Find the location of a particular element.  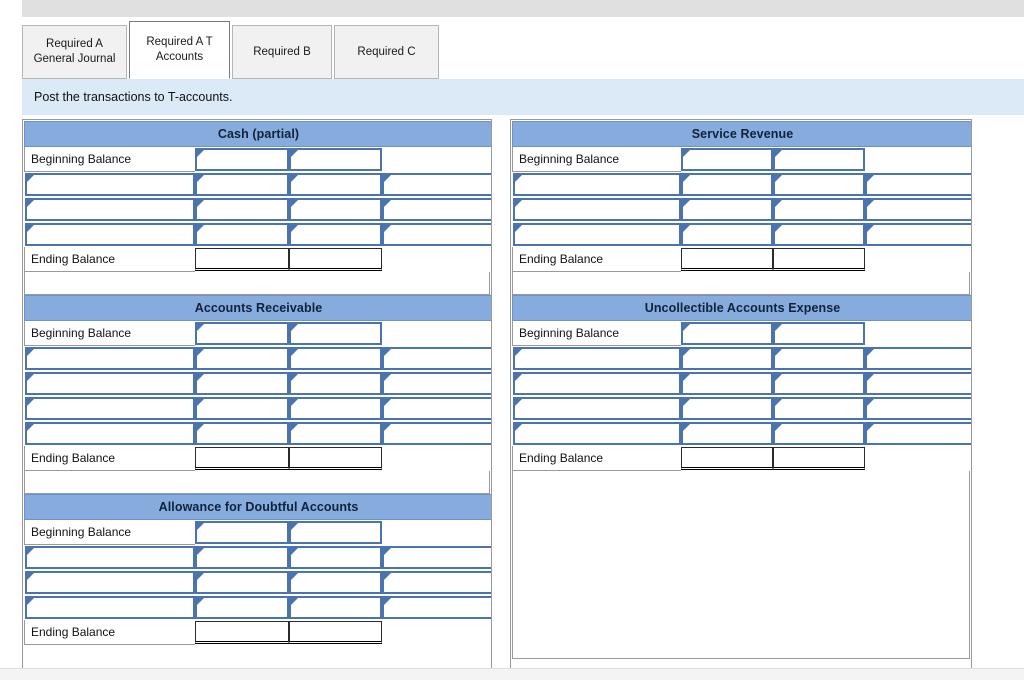

cell-cash-partial-entry-0-extra is located at coordinates (436, 184).